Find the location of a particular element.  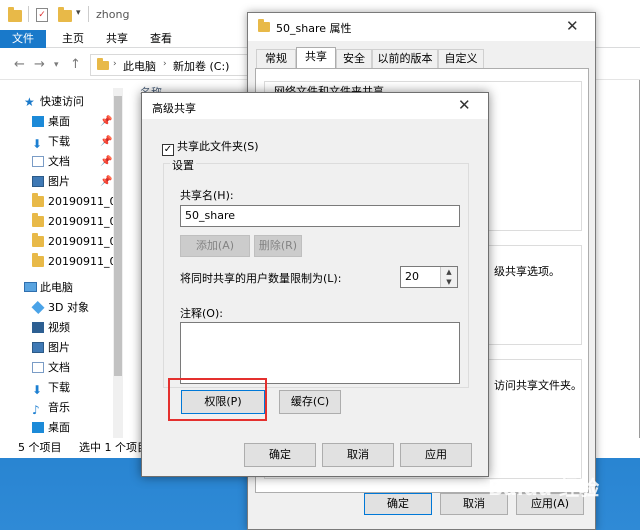

share-name-label: 共享名(H): is located at coordinates (207, 195).